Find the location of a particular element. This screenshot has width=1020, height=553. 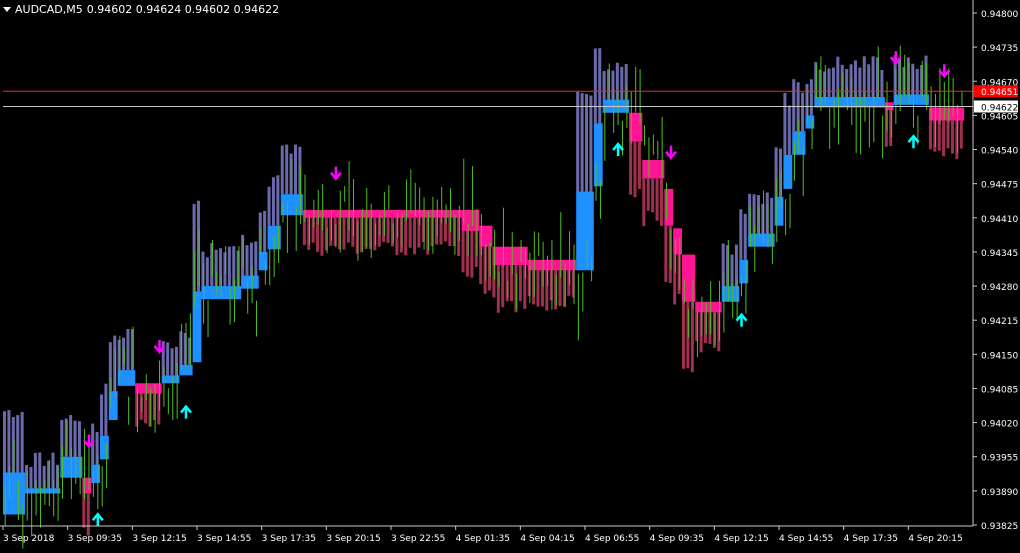

symbol-label: AUDCAD,M5 is located at coordinates (49, 9).